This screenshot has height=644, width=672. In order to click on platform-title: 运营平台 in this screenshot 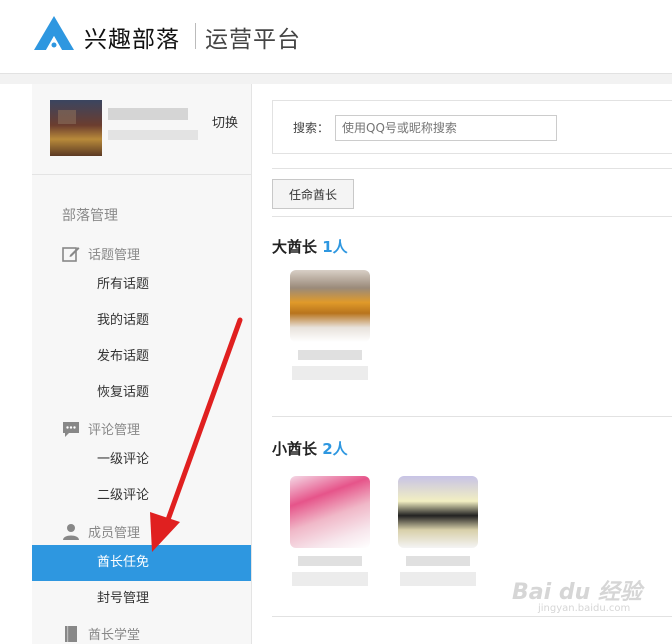, I will do `click(253, 40)`.